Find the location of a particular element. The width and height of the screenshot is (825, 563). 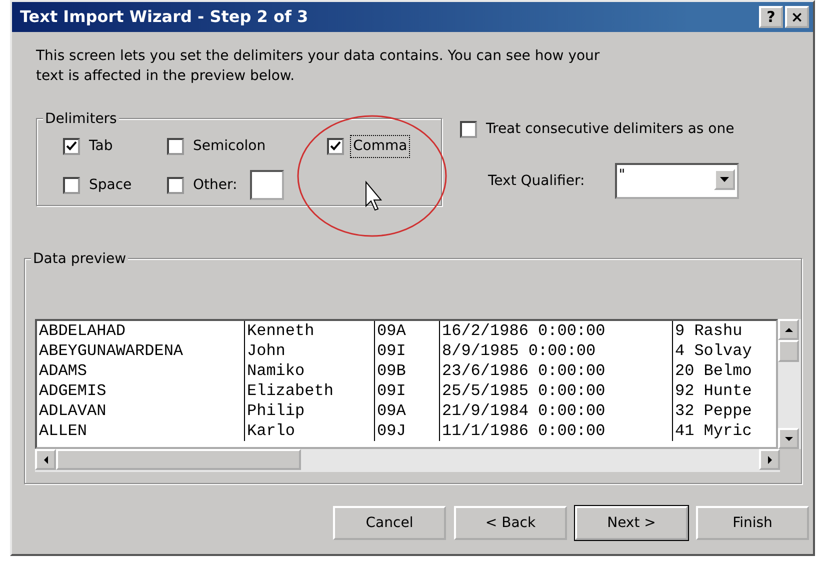

cursor-icon is located at coordinates (374, 195).